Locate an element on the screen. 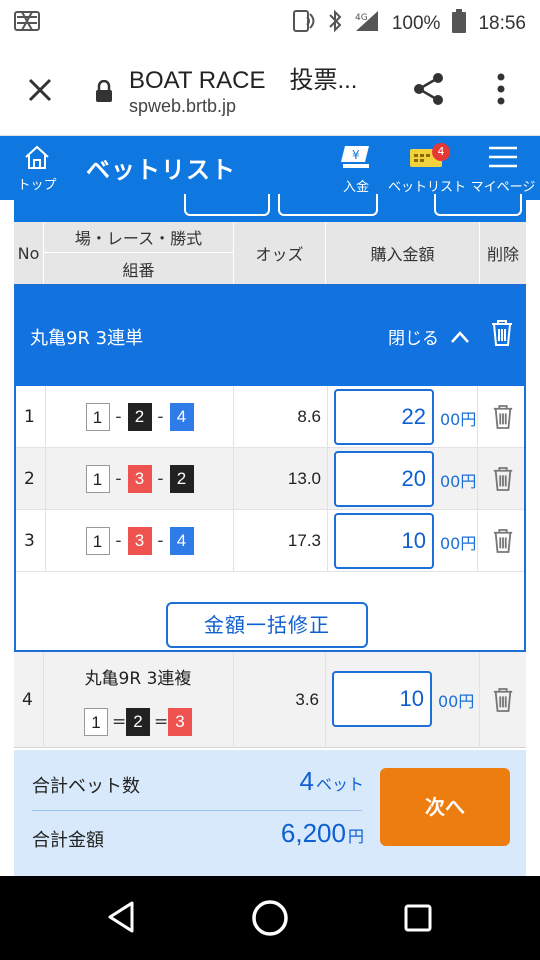 This screenshot has height=960, width=540. col-race: 場・レース・勝式 組番 is located at coordinates (139, 253).